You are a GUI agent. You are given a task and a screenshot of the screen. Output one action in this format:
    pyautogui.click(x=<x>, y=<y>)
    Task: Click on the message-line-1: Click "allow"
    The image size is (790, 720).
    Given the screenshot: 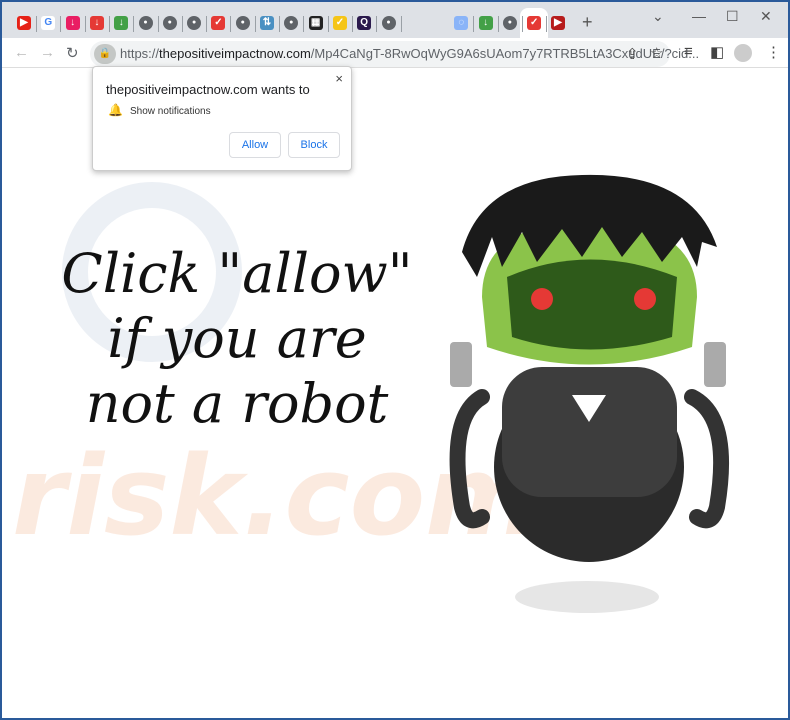 What is the action you would take?
    pyautogui.click(x=237, y=273)
    